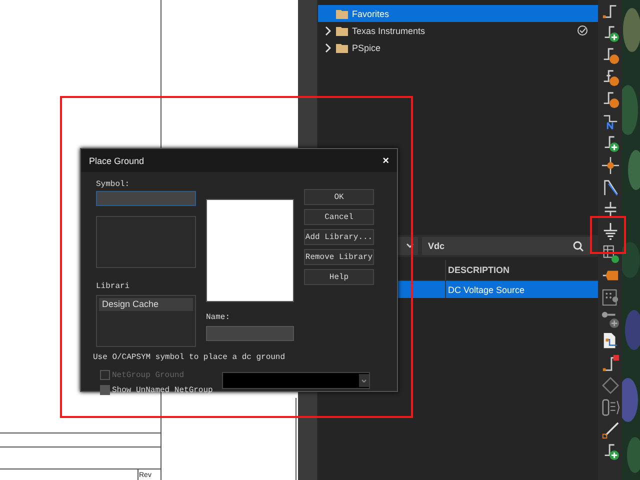 The image size is (640, 480). What do you see at coordinates (113, 287) in the screenshot?
I see `libraries-label: Librari` at bounding box center [113, 287].